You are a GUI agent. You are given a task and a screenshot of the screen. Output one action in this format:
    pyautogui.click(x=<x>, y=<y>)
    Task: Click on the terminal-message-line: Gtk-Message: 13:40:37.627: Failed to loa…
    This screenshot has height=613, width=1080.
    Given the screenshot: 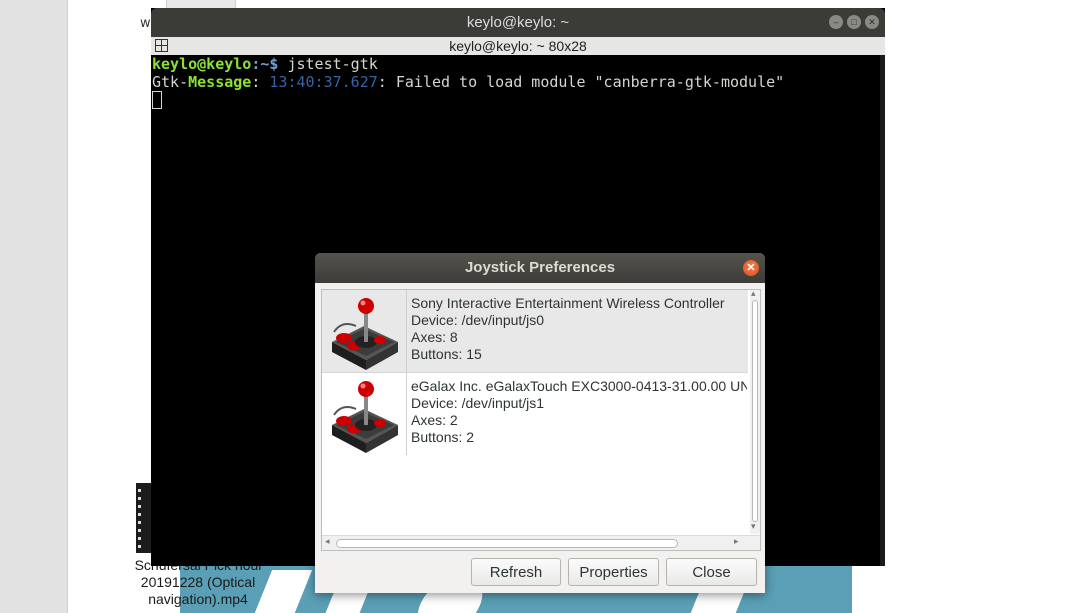 What is the action you would take?
    pyautogui.click(x=518, y=82)
    